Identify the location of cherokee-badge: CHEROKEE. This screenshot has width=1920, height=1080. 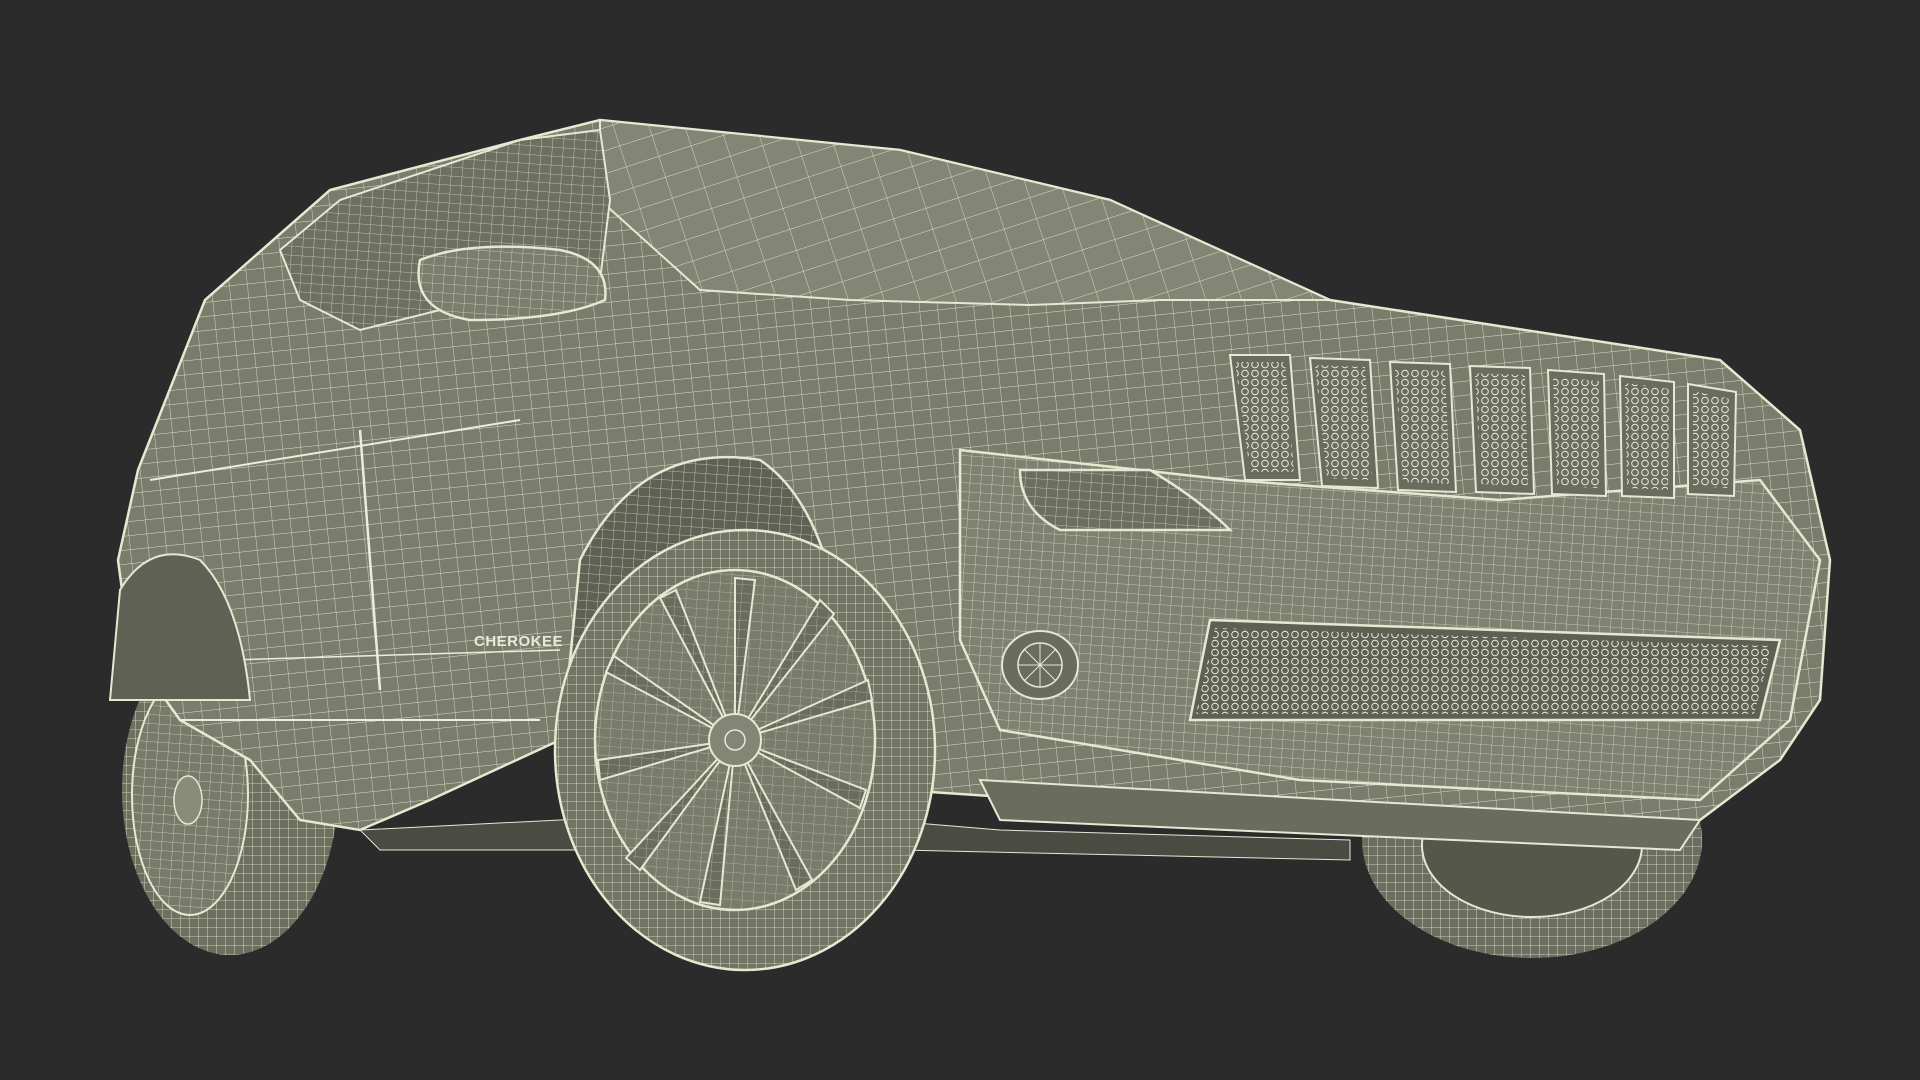
(518, 641).